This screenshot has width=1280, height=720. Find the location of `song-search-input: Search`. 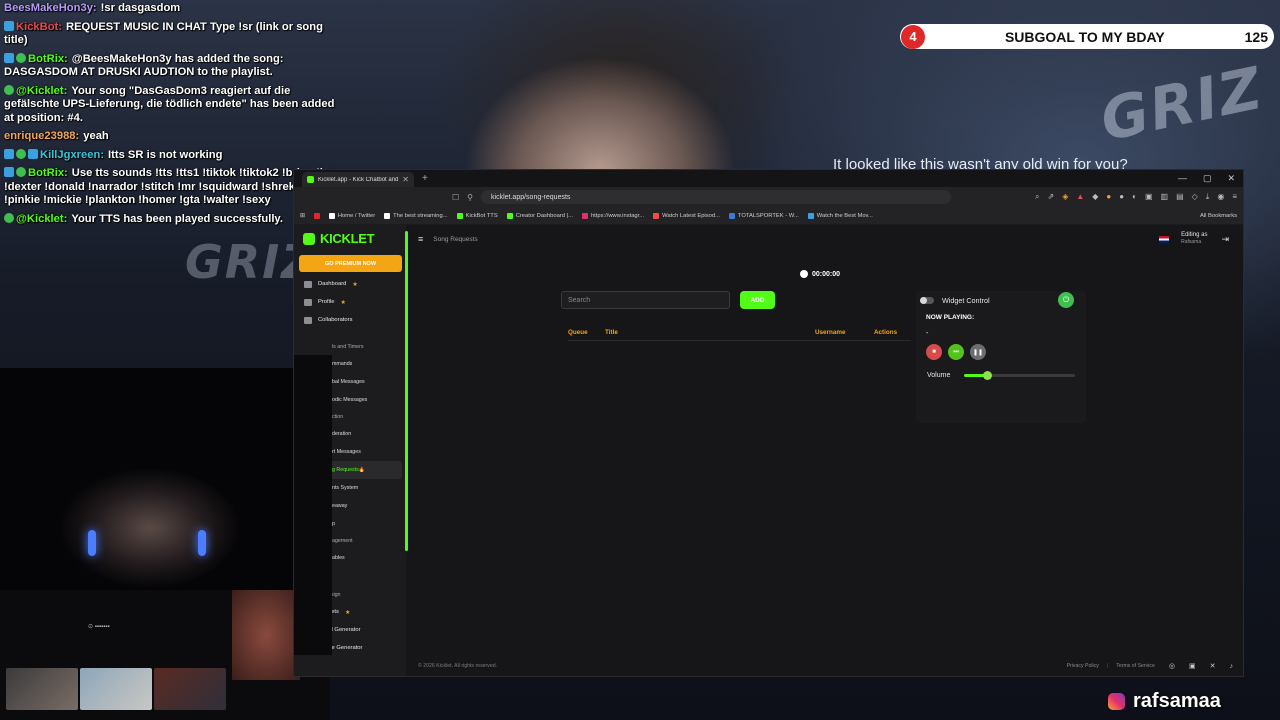

song-search-input: Search is located at coordinates (645, 300).